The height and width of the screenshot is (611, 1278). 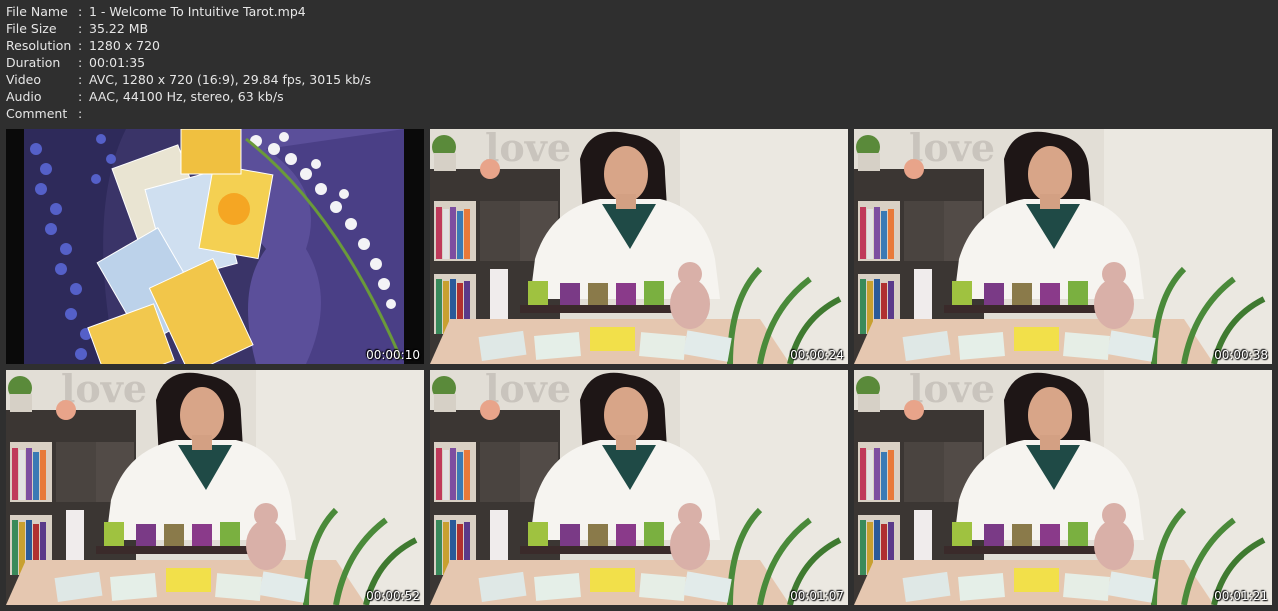 I want to click on video-thumbnail: love 00:01:07, so click(x=639, y=487).